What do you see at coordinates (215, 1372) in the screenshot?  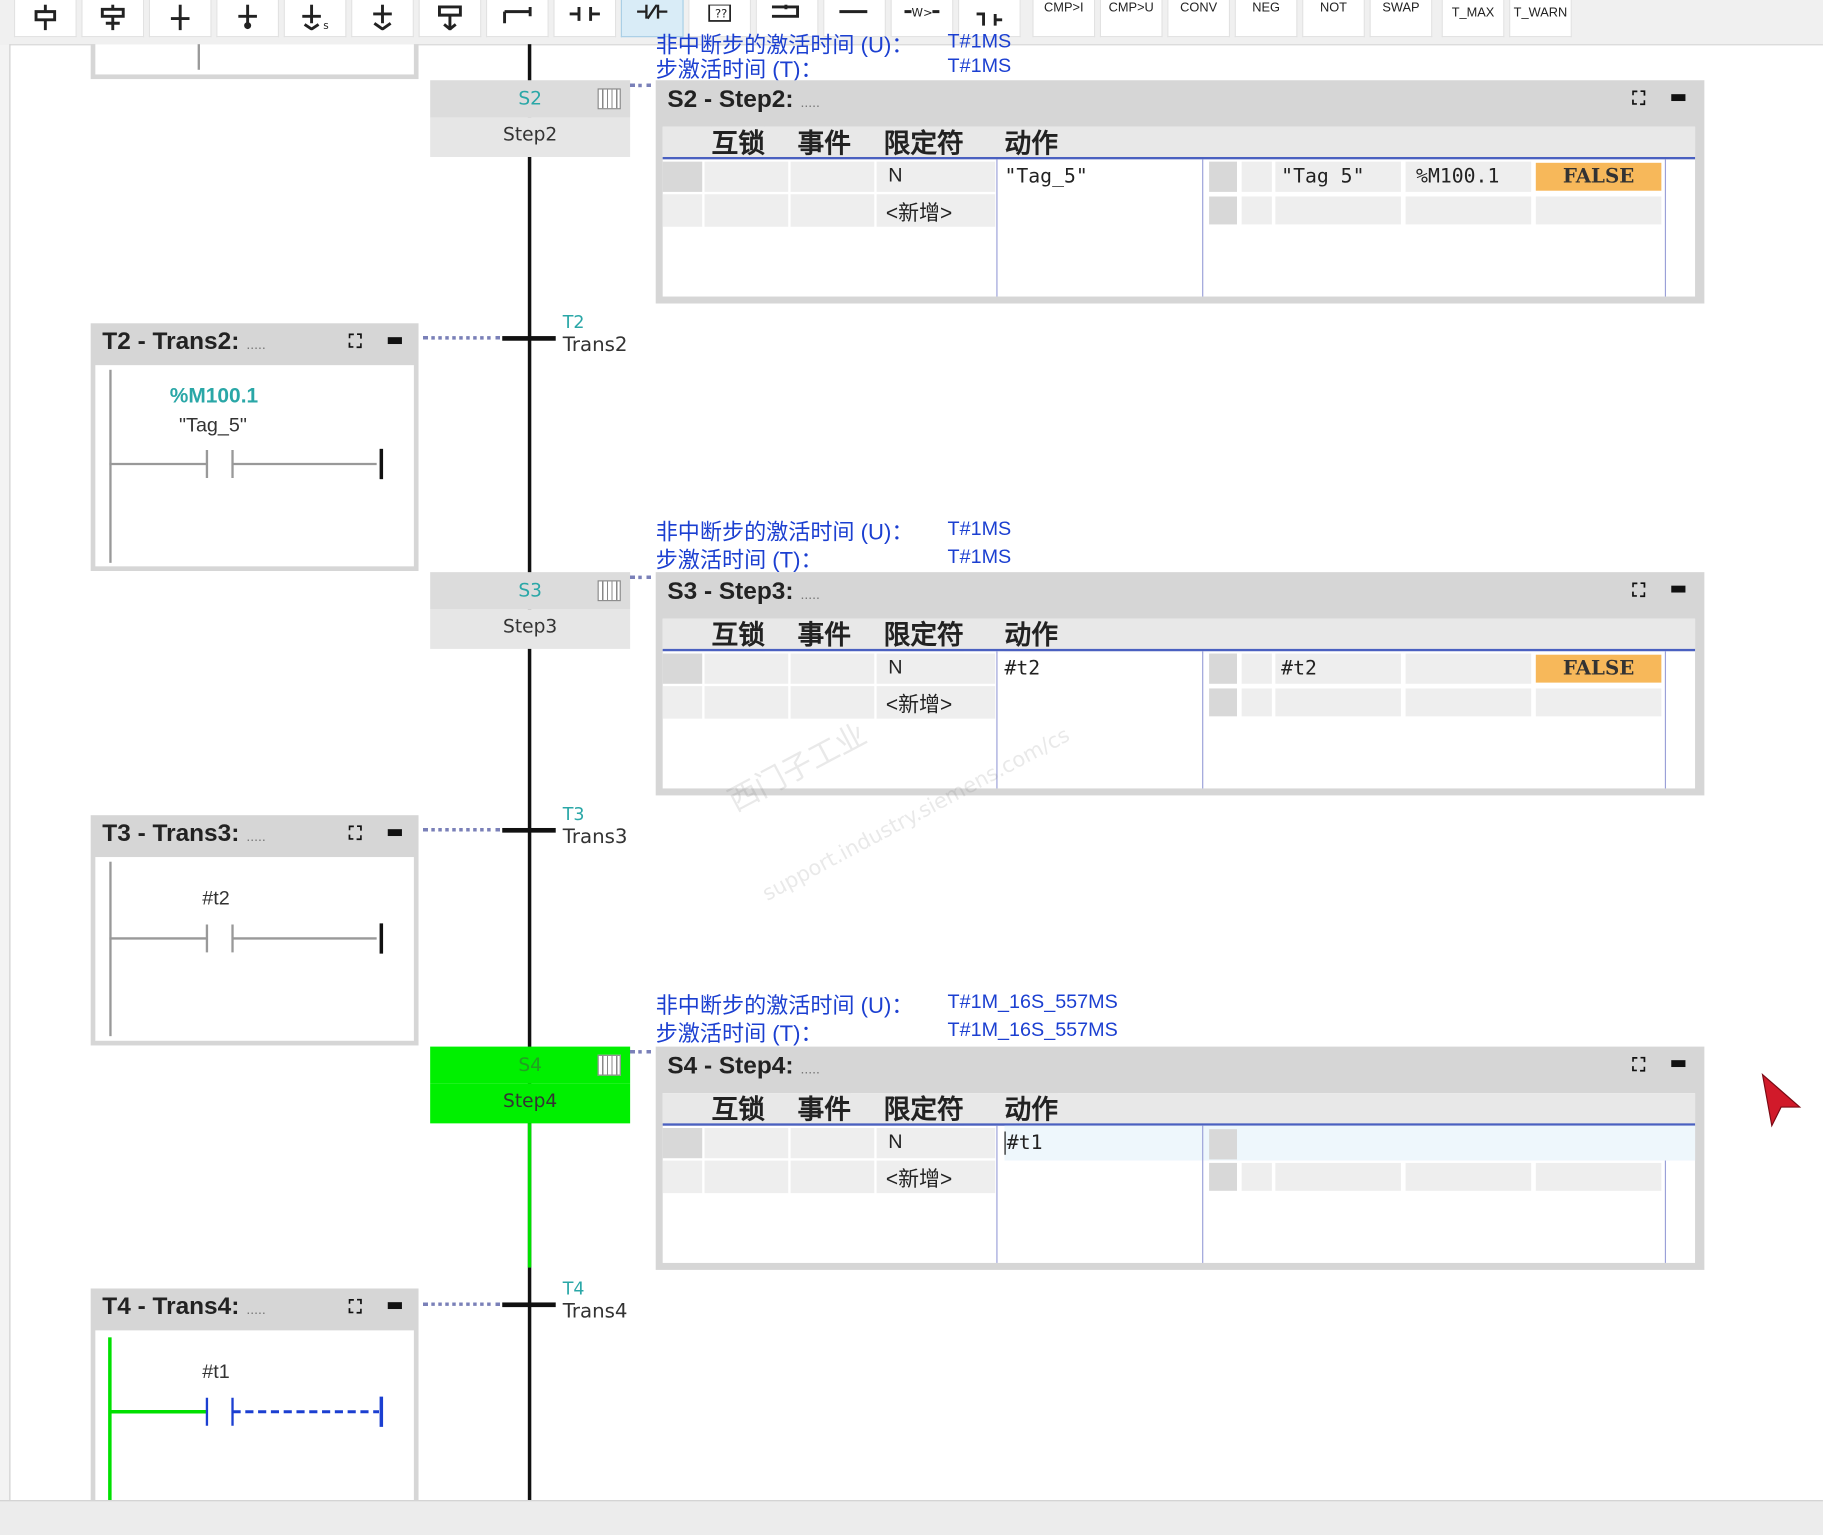 I see `t4-contact-tag: #t1` at bounding box center [215, 1372].